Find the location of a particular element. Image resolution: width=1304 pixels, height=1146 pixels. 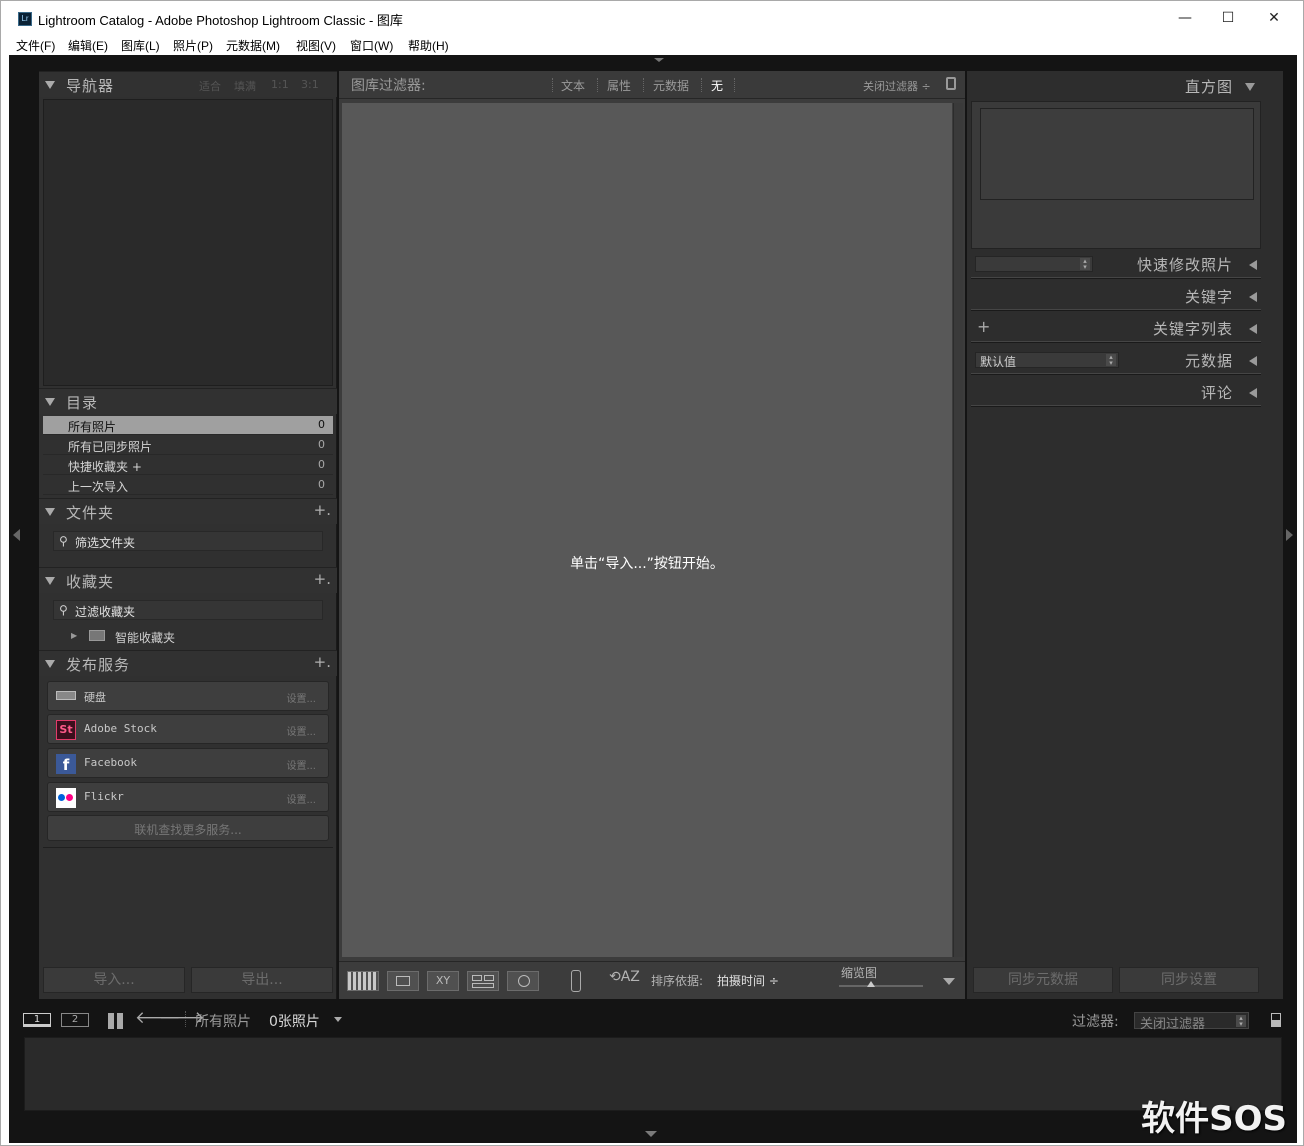

quick-develop-title: 快速修改照片 is located at coordinates (1184, 265).